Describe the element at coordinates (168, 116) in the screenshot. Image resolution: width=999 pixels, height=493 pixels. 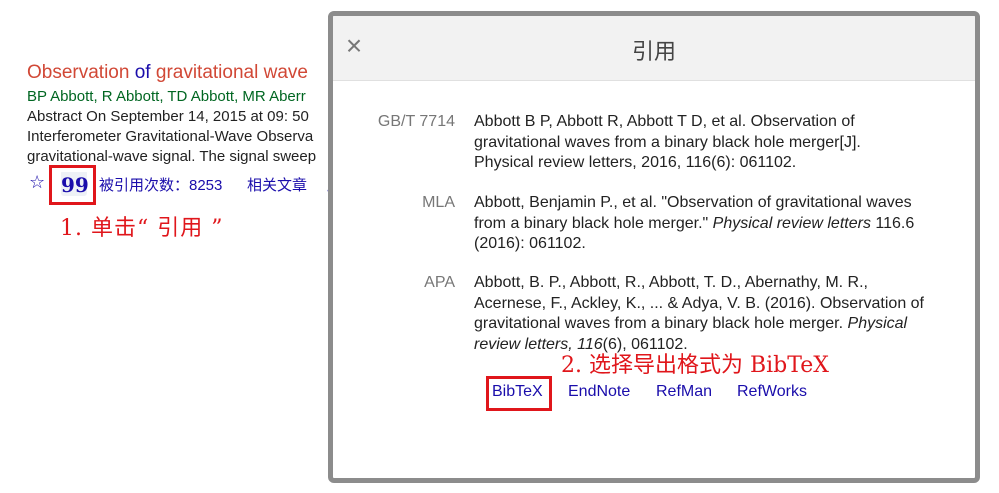
I see `result-snippet-line1: Abstract On September 14, 2015 at 09: 50` at that location.